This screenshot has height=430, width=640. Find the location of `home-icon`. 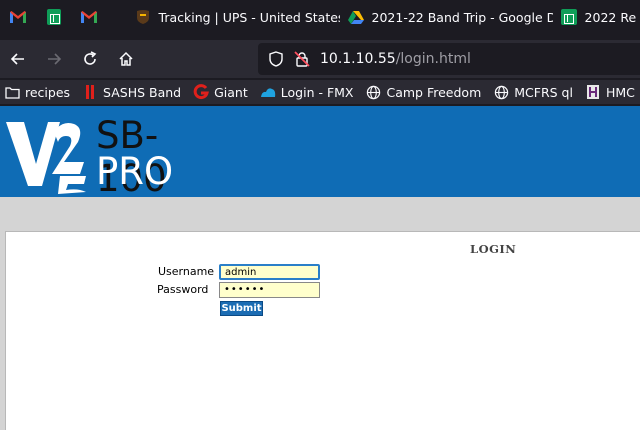

home-icon is located at coordinates (126, 58).